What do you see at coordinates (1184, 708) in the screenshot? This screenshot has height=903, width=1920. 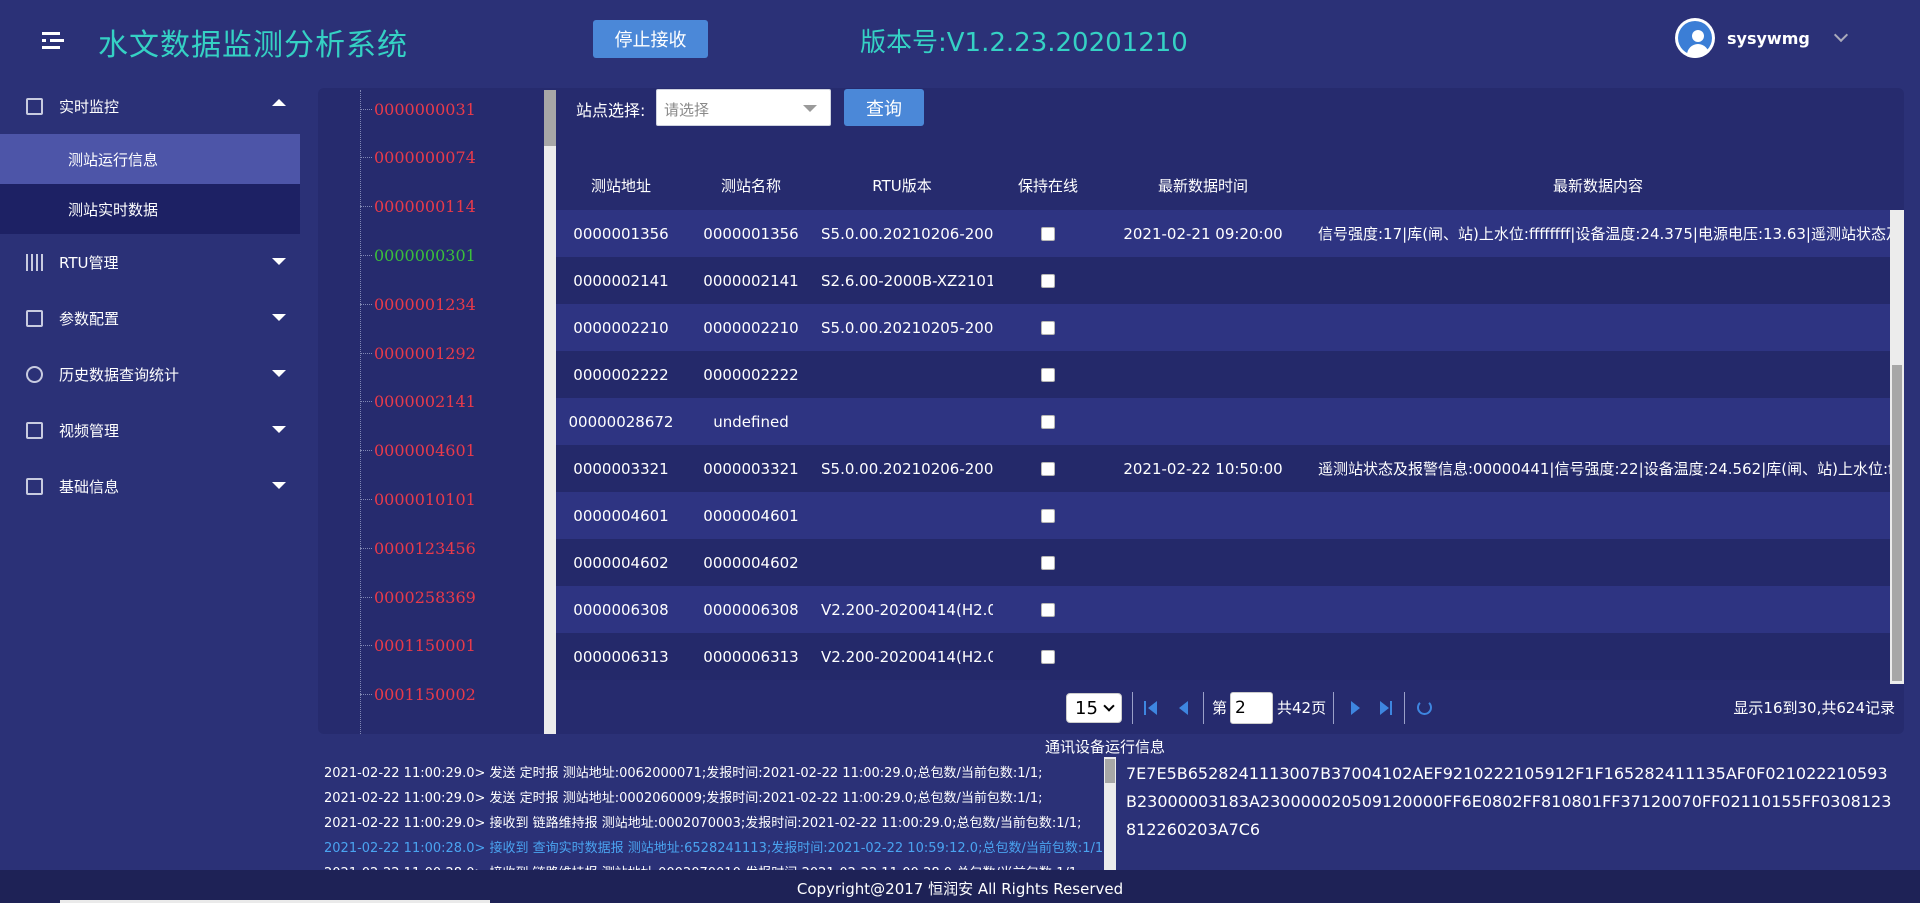 I see `prev-page-icon` at bounding box center [1184, 708].